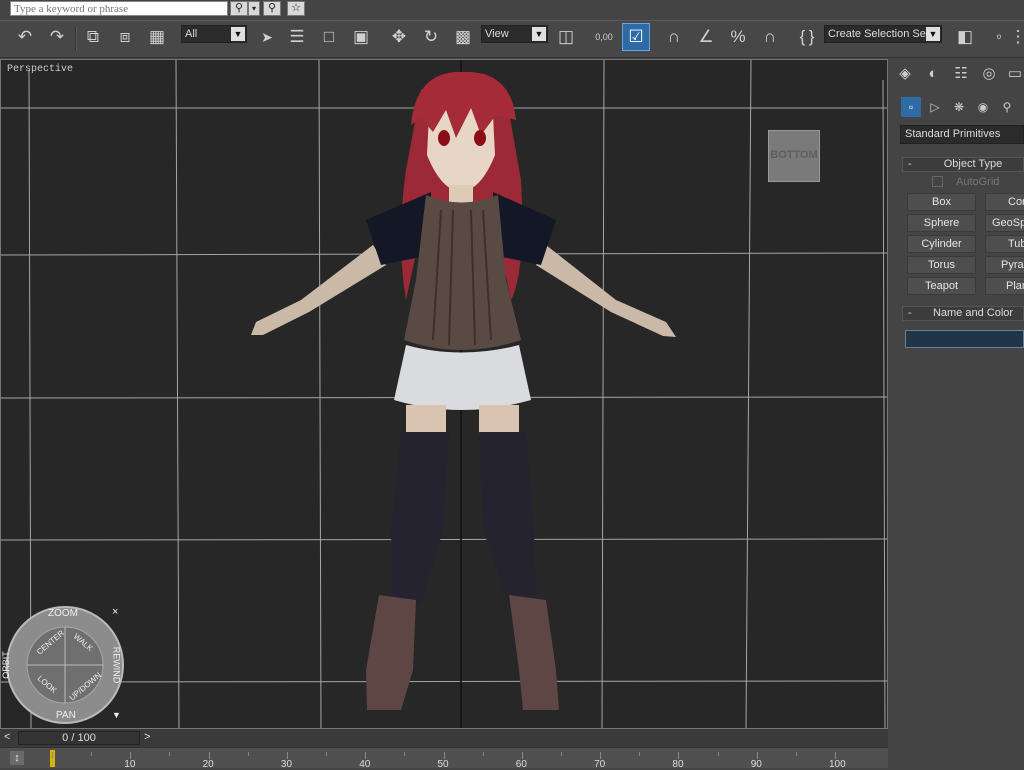  I want to click on track-tick-label: 100, so click(837, 764).